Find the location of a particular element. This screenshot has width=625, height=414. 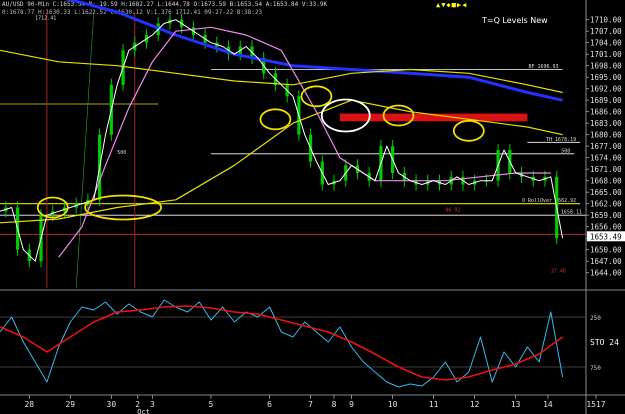

y-tick-label: 1671.00 is located at coordinates (606, 169).